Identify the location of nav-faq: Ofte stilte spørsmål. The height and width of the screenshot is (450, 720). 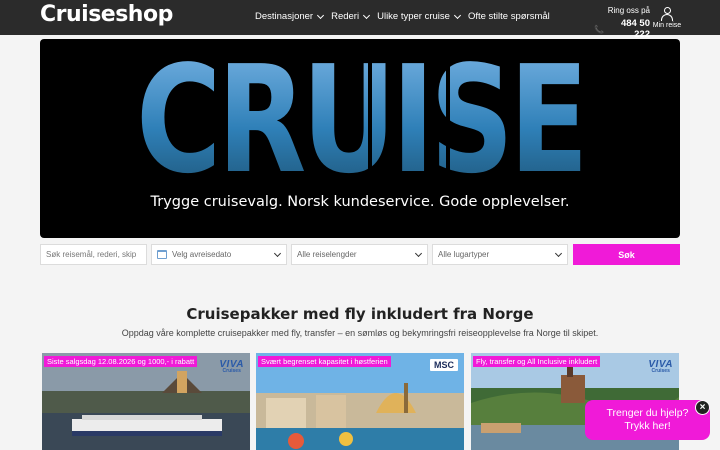
(509, 16).